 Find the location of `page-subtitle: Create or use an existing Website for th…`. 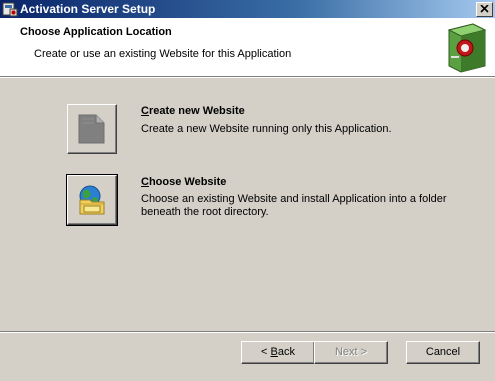

page-subtitle: Create or use an existing Website for th… is located at coordinates (163, 54).